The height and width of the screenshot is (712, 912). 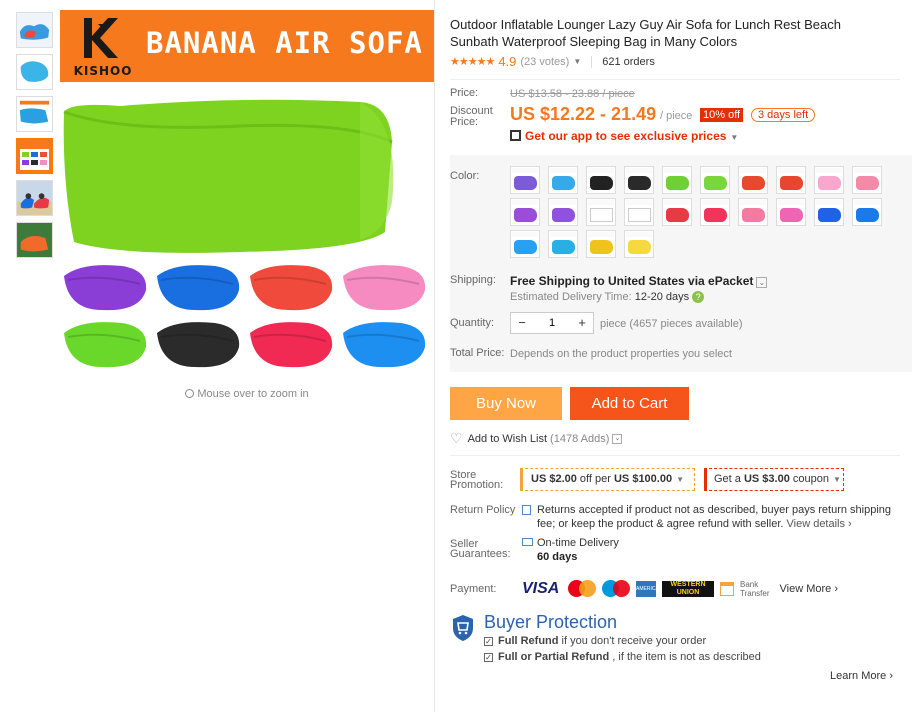 I want to click on price-label: Price:, so click(x=464, y=93).